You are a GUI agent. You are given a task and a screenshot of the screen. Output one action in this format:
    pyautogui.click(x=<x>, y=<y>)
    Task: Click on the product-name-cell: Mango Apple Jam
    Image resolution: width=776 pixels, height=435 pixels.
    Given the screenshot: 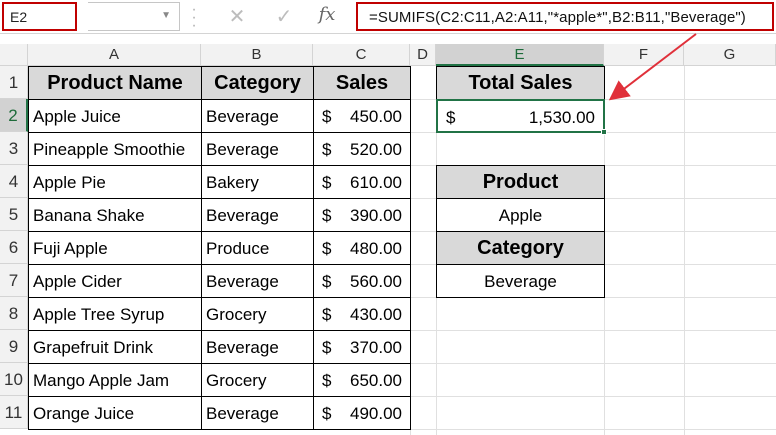 What is the action you would take?
    pyautogui.click(x=115, y=380)
    